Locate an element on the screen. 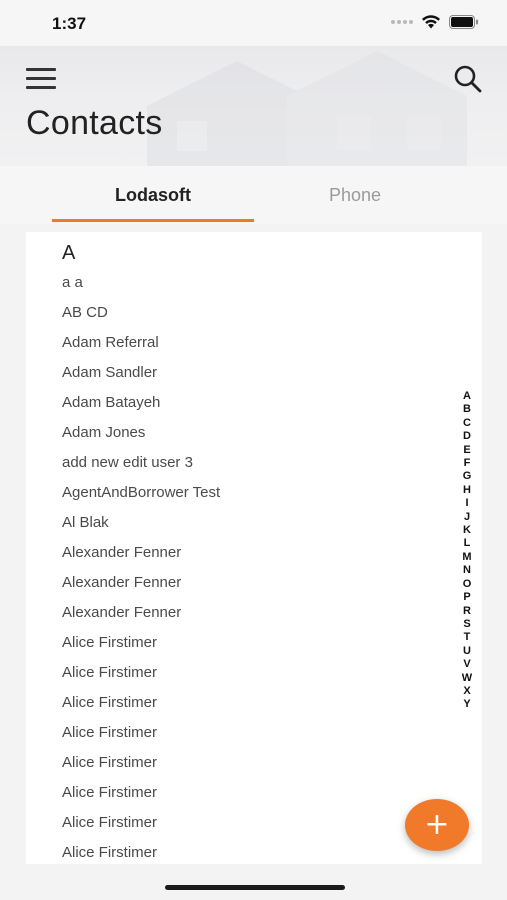  index-letter: C is located at coordinates (467, 423).